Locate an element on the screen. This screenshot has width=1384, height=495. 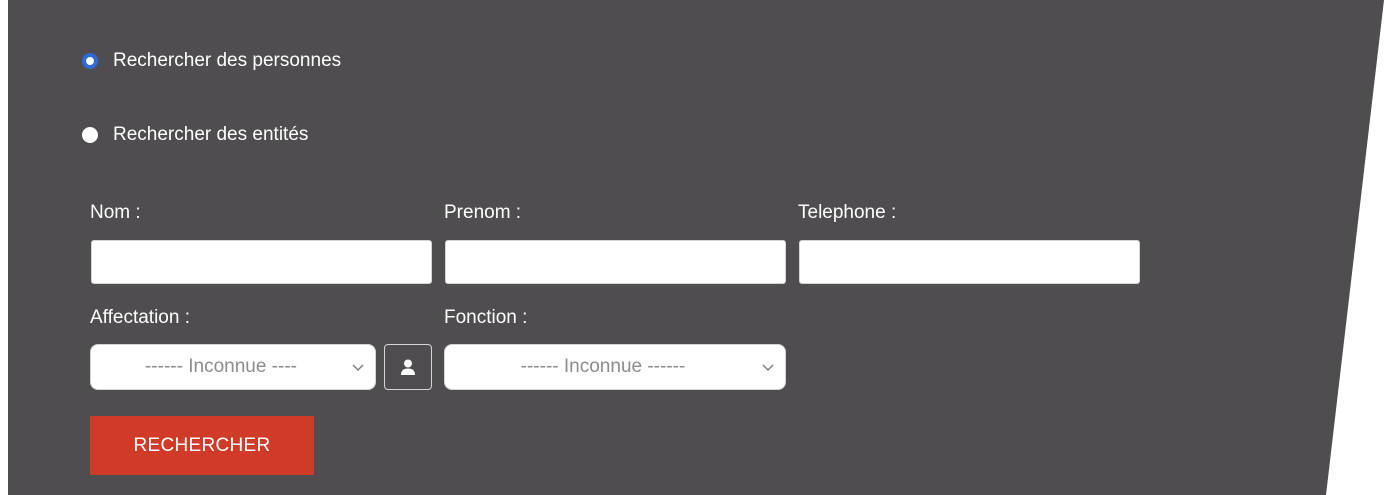
user-icon is located at coordinates (408, 367).